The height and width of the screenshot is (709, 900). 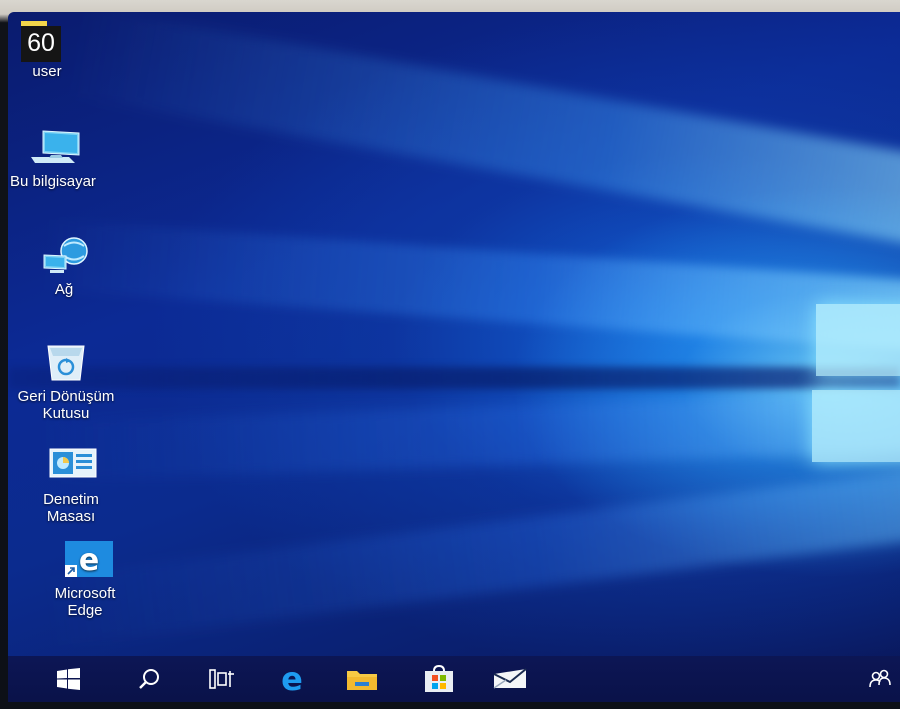 What do you see at coordinates (72, 466) in the screenshot?
I see `control-panel-icon` at bounding box center [72, 466].